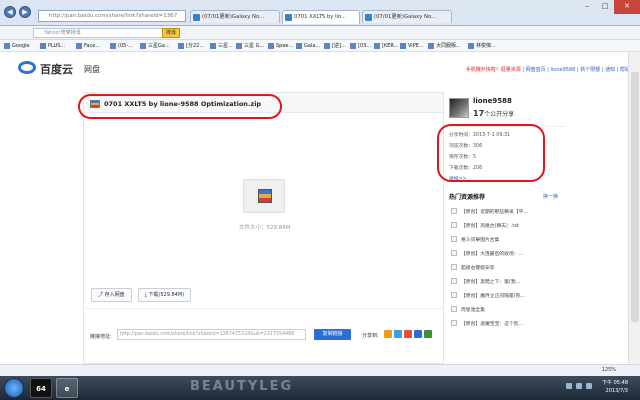  Describe the element at coordinates (605, 7) in the screenshot. I see `maximize-icon: □` at that location.